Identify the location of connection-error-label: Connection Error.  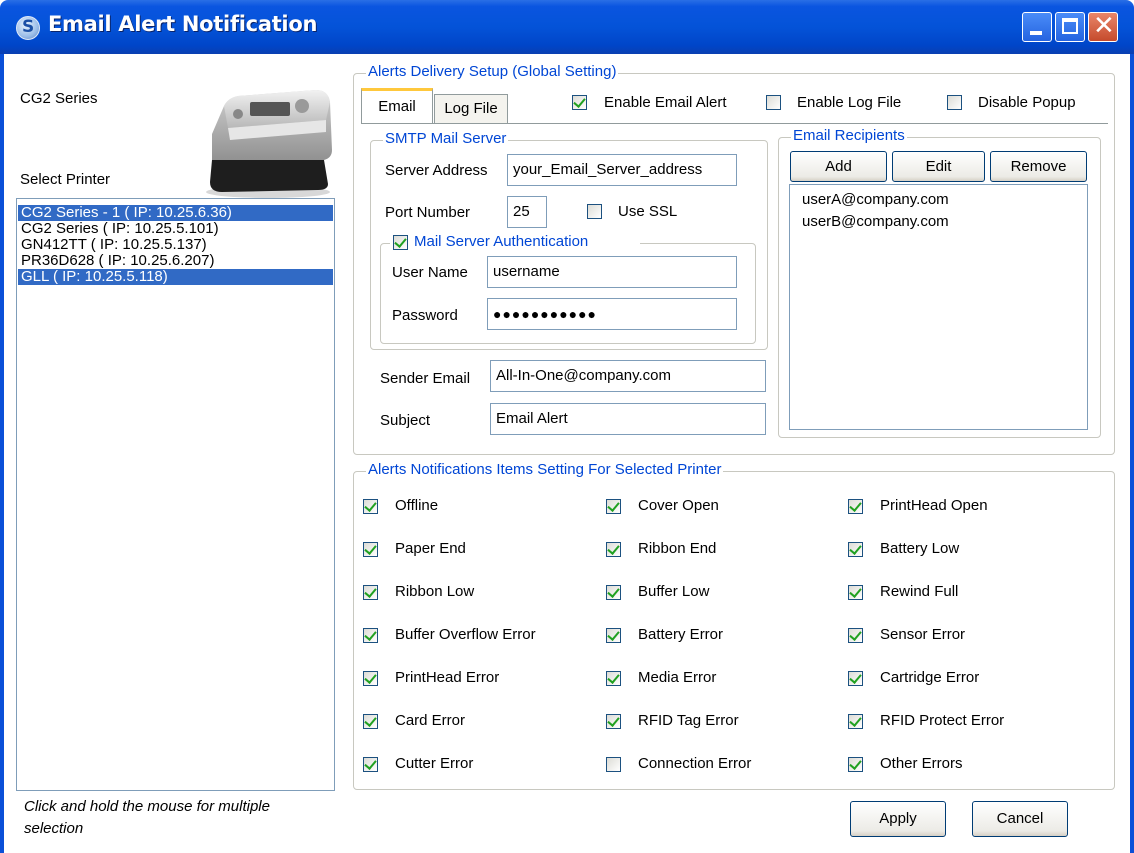
(695, 763).